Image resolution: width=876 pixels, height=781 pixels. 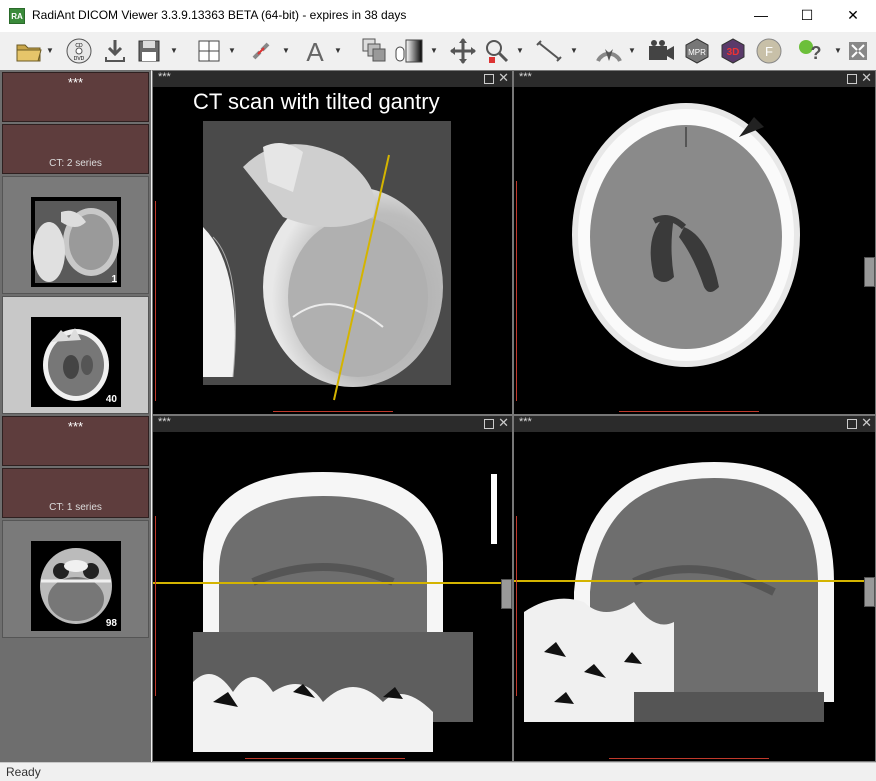 What do you see at coordinates (115, 51) in the screenshot?
I see `download-icon` at bounding box center [115, 51].